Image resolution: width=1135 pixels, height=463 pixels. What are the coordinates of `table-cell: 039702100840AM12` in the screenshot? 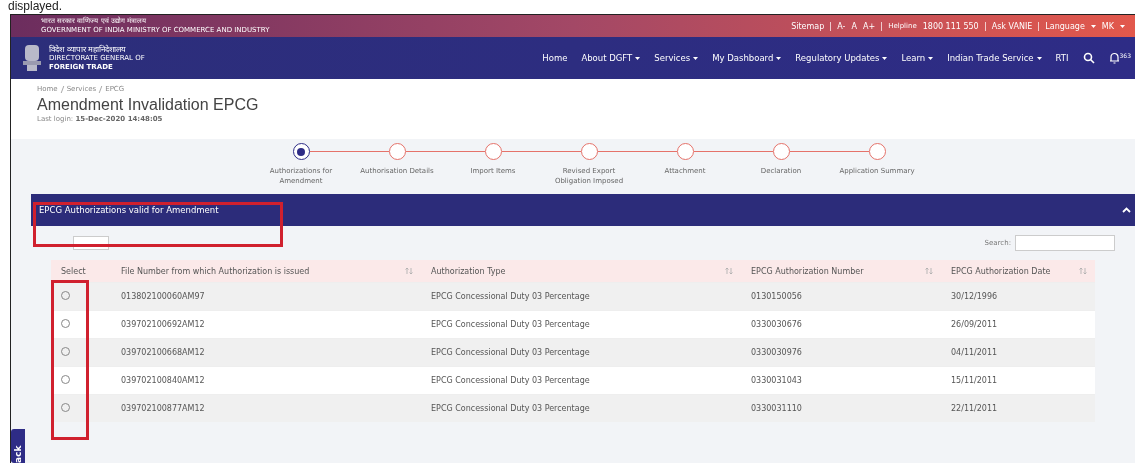 It's located at (266, 380).